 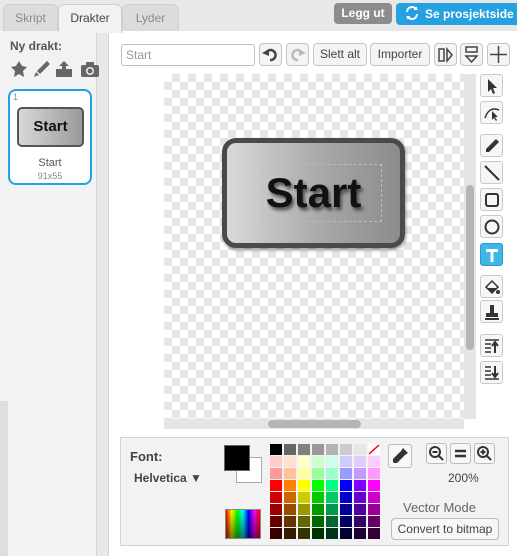 What do you see at coordinates (456, 14) in the screenshot?
I see `see-project-page-button: Se prosjektside` at bounding box center [456, 14].